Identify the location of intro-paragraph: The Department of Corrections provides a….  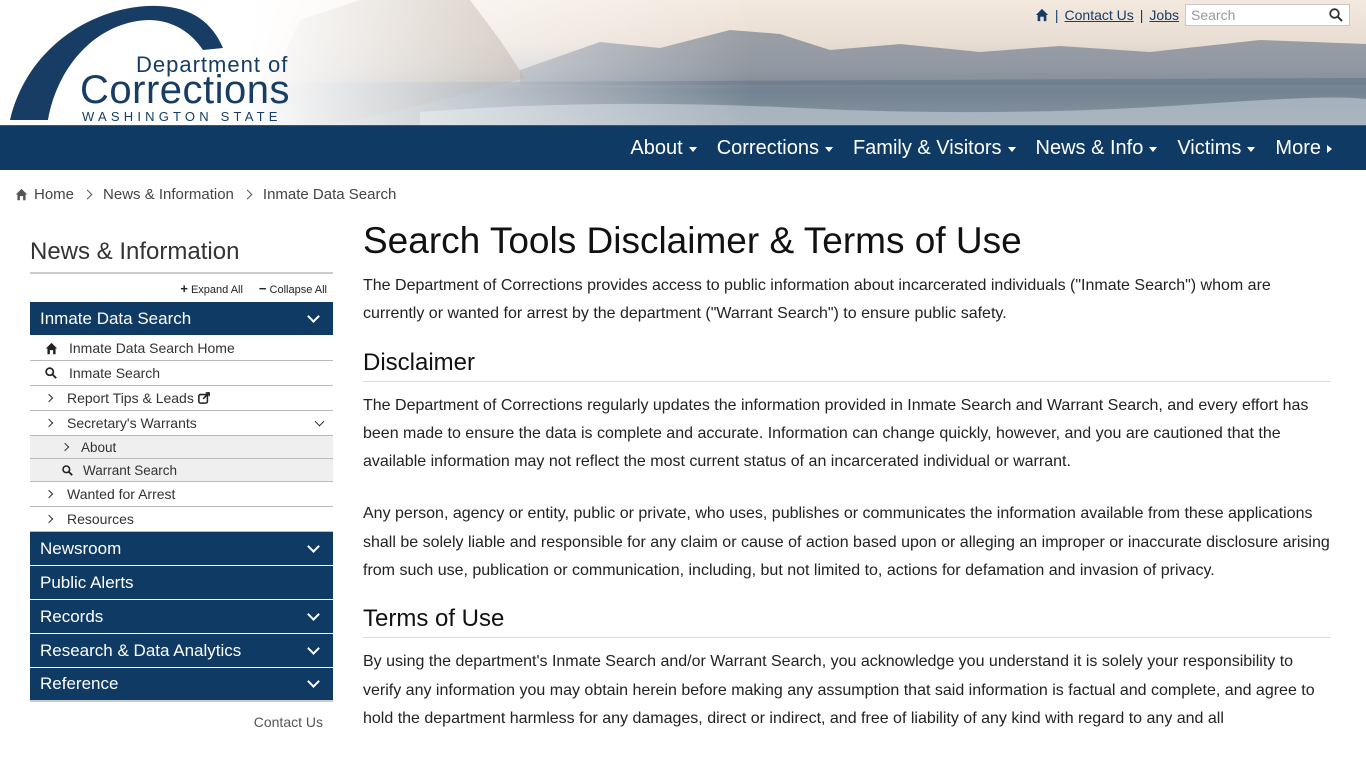
(817, 300).